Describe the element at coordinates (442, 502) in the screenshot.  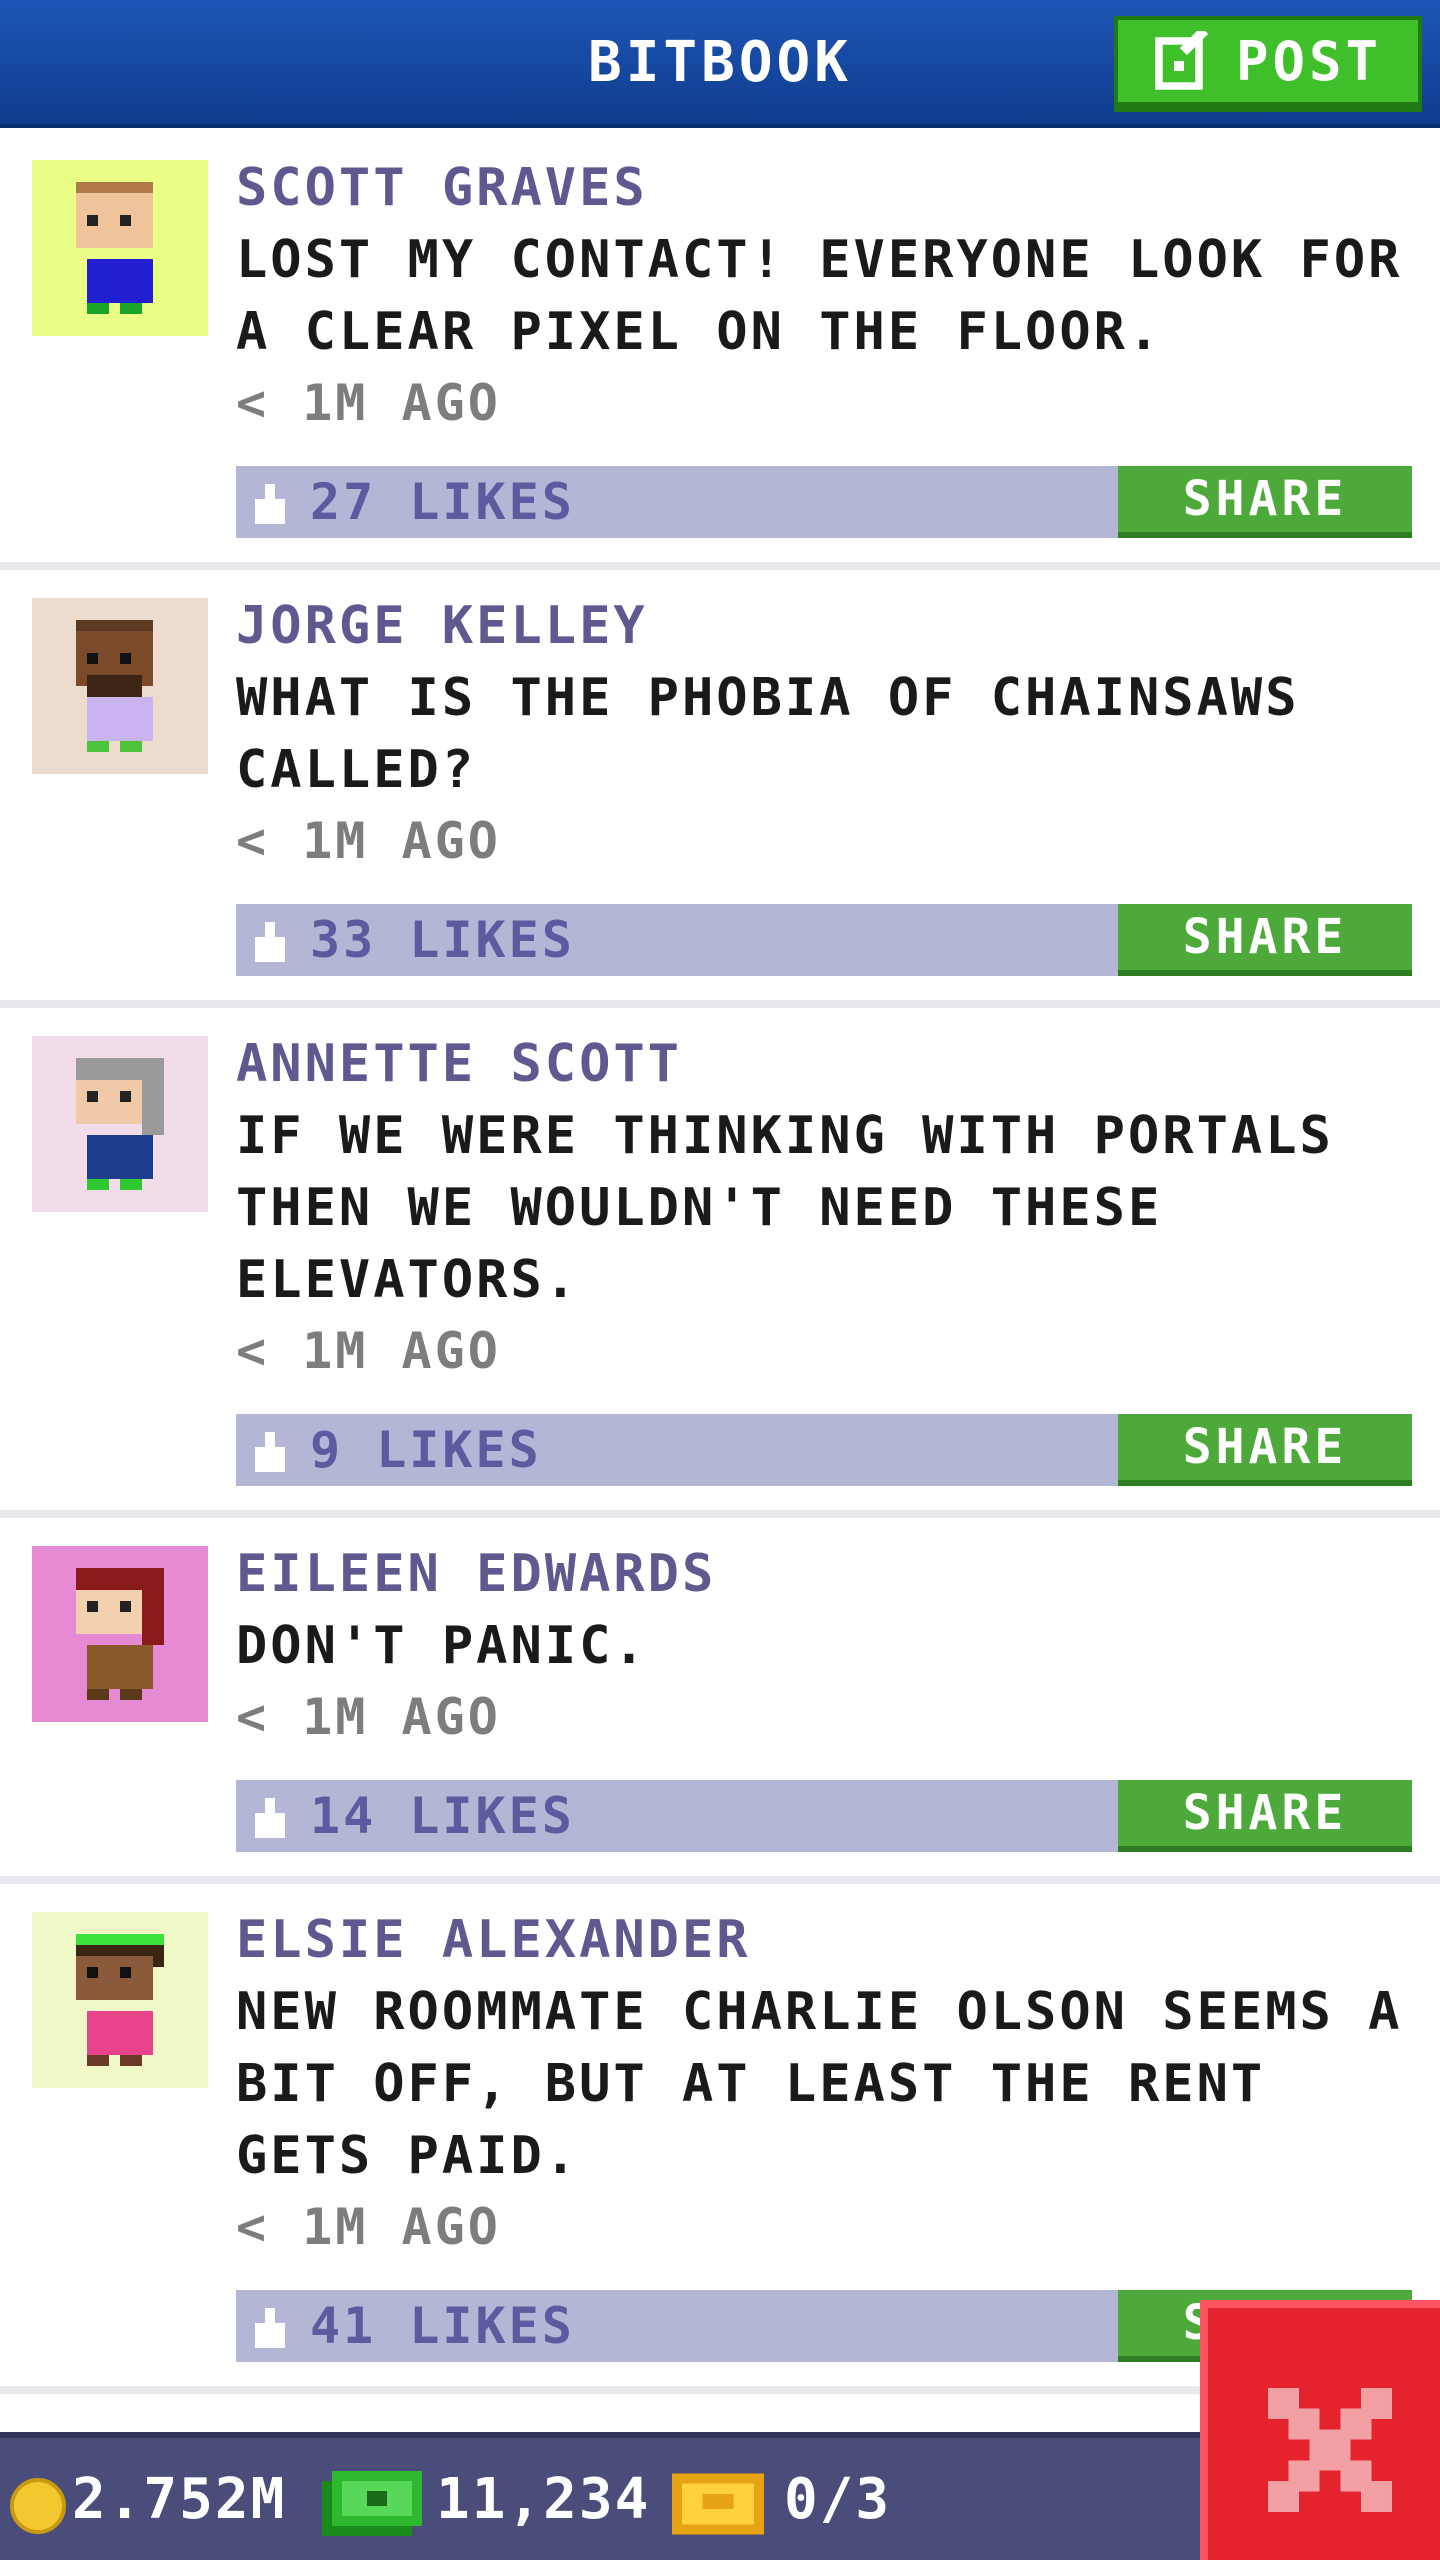
I see `like-count: 27 LIKES` at that location.